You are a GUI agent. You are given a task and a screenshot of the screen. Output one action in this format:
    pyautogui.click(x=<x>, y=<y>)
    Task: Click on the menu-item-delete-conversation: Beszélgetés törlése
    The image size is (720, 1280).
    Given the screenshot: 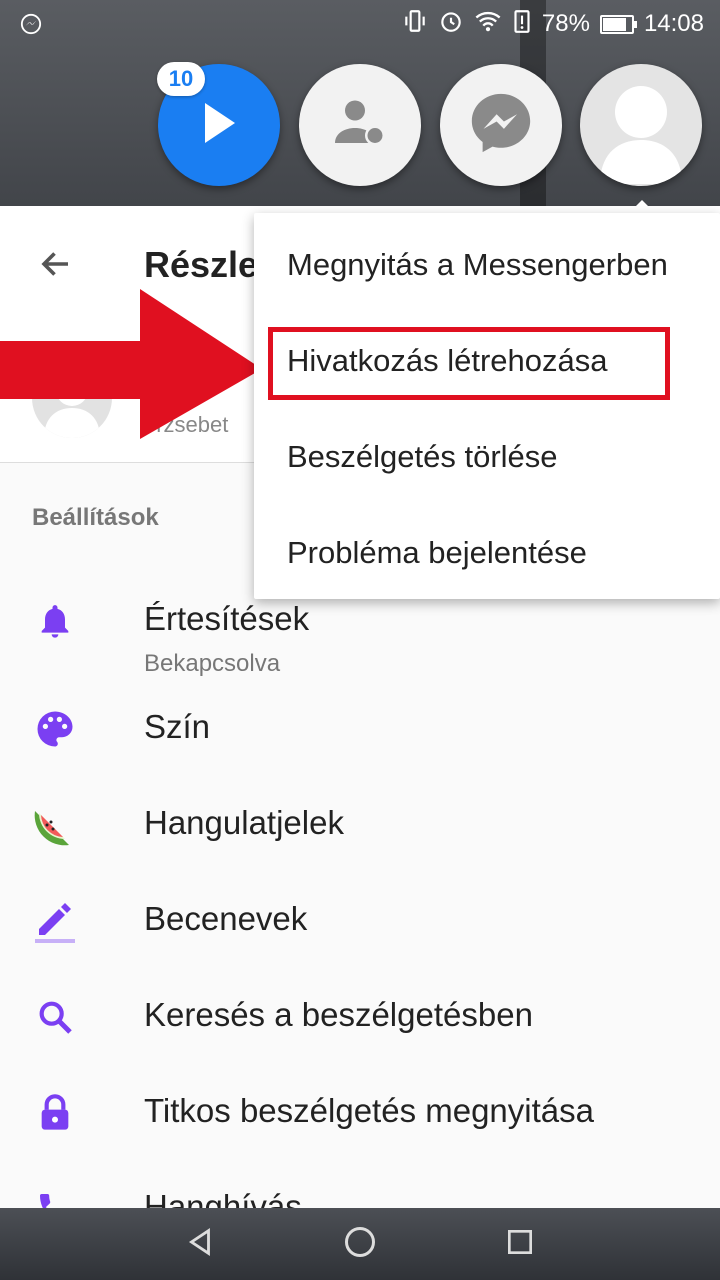 What is the action you would take?
    pyautogui.click(x=487, y=457)
    